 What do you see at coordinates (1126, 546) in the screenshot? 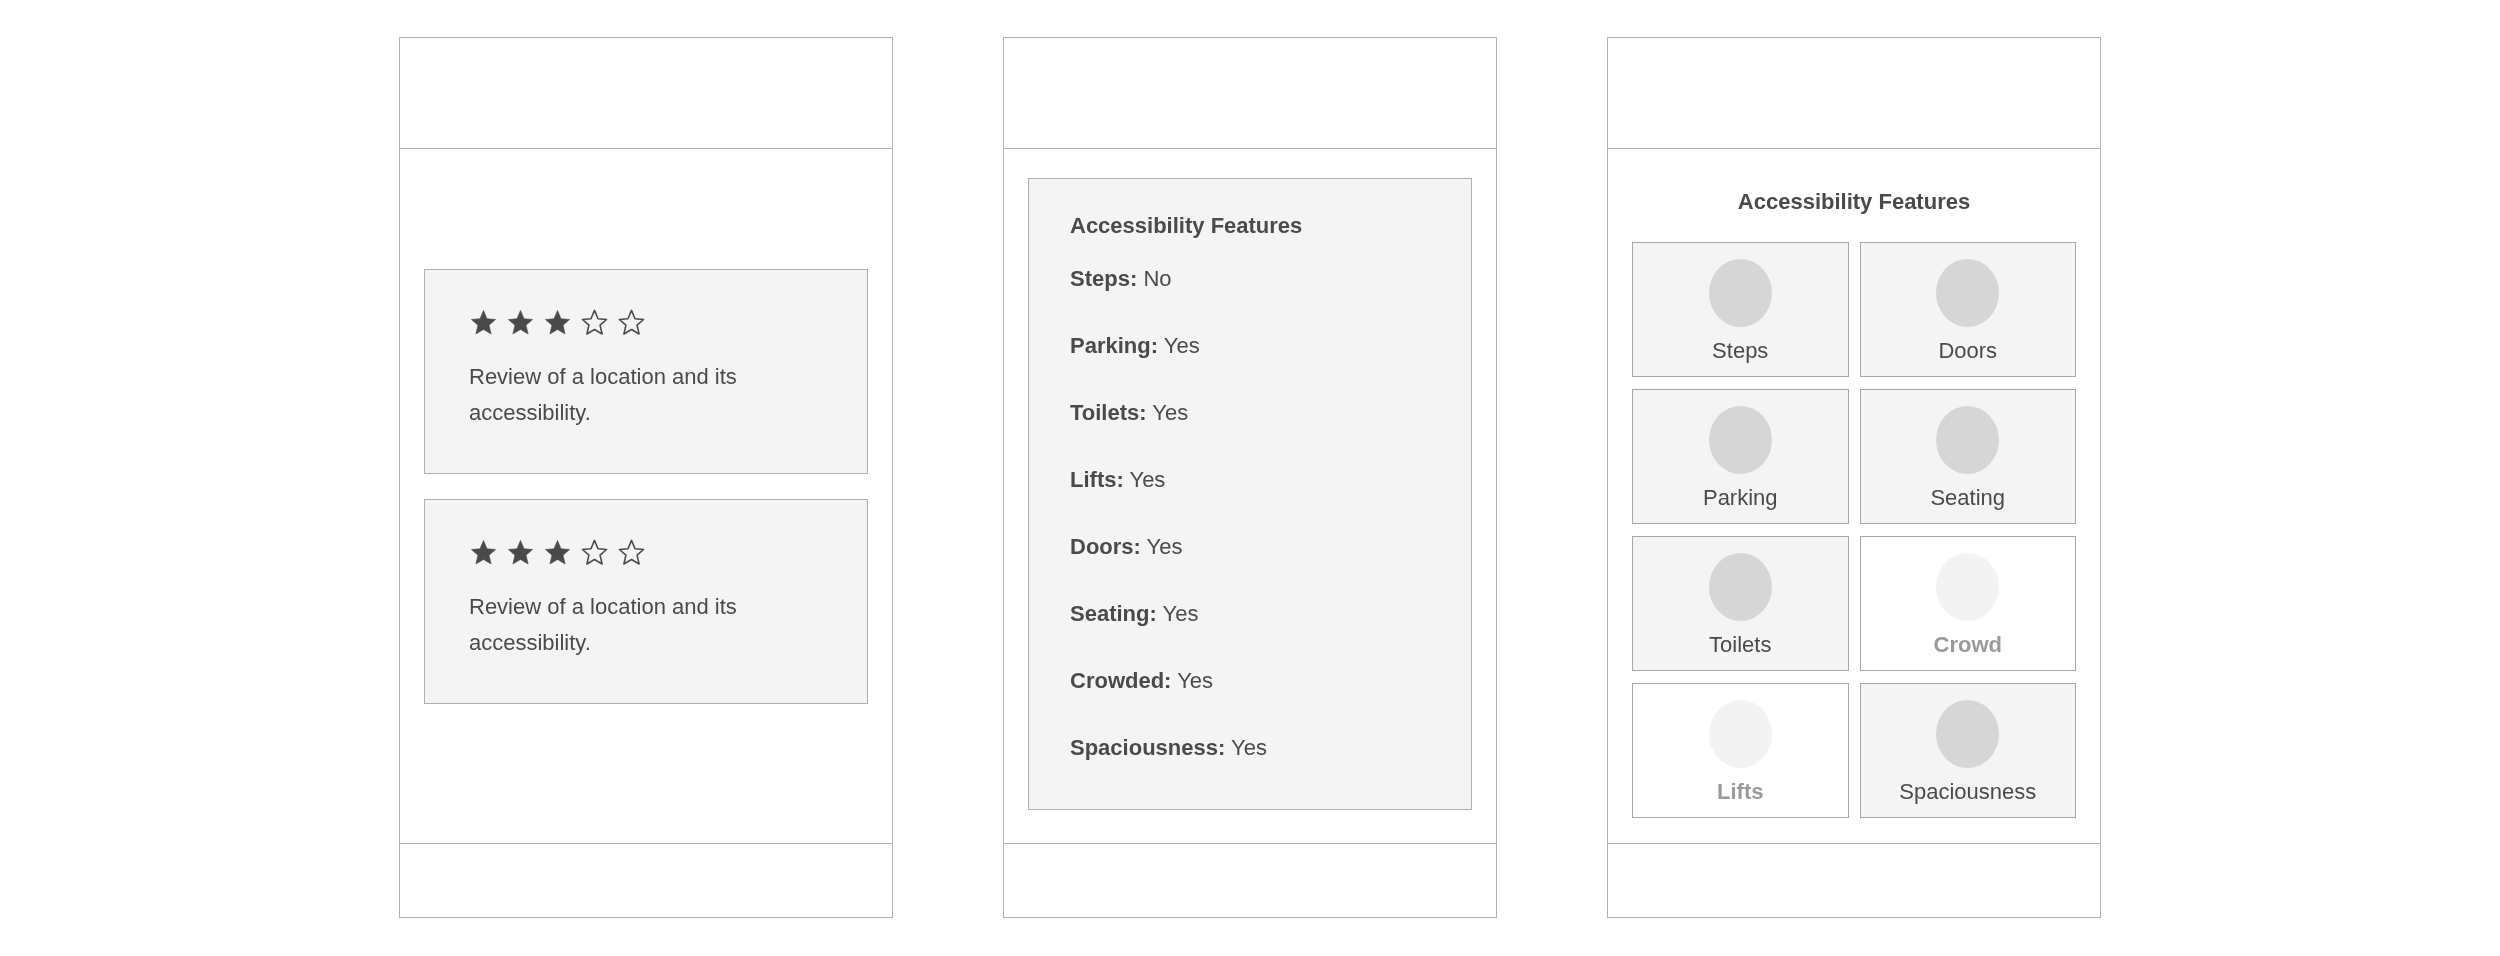
I see `feature-item: Doors: Yes` at bounding box center [1126, 546].